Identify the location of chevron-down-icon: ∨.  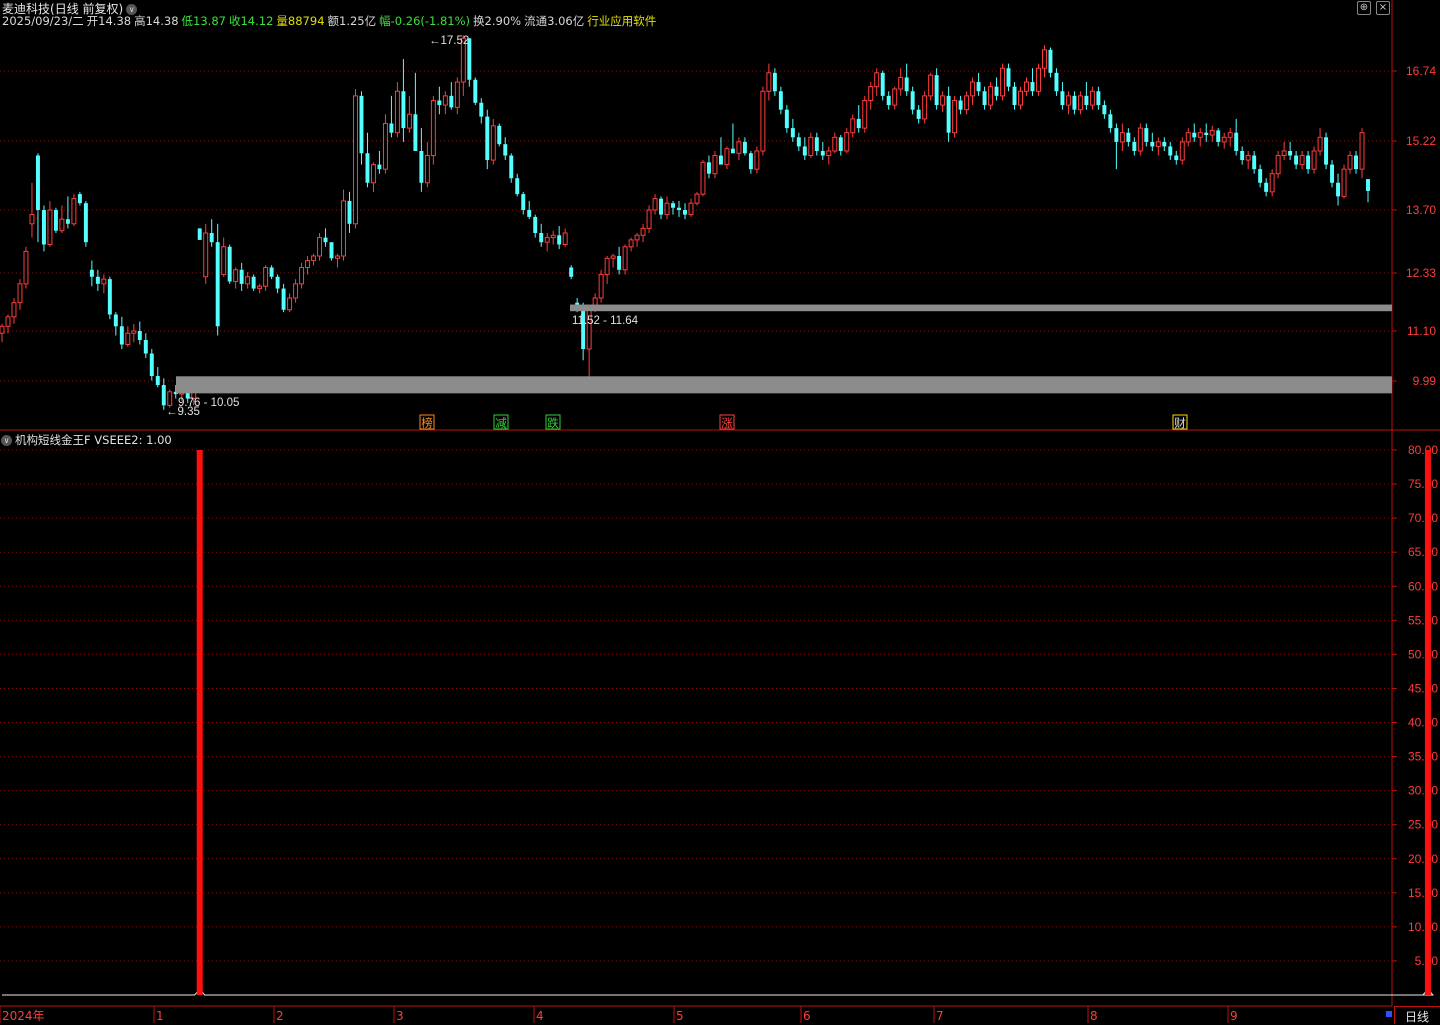
(6, 440).